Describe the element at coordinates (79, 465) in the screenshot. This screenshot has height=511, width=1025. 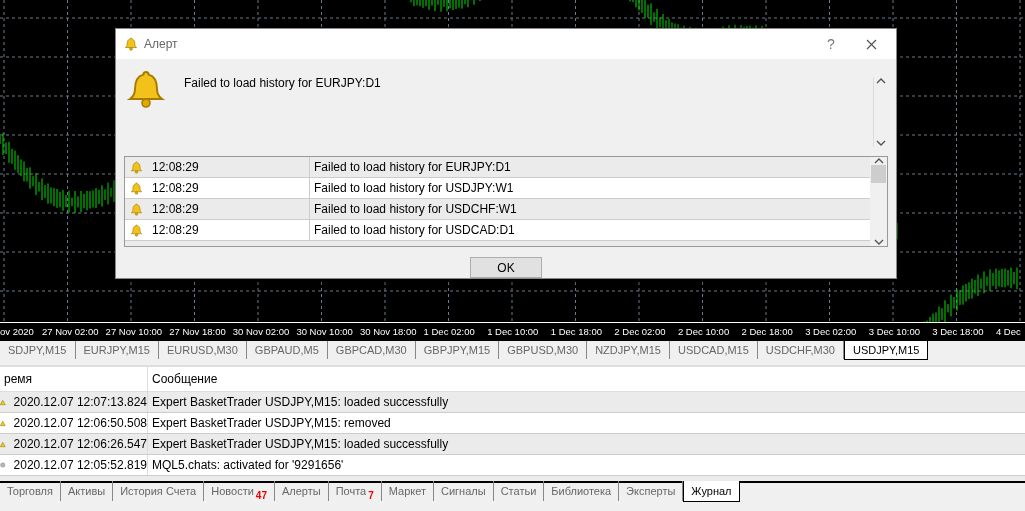
I see `table-cell-text: 2020.12.07 12:05:52.819` at that location.